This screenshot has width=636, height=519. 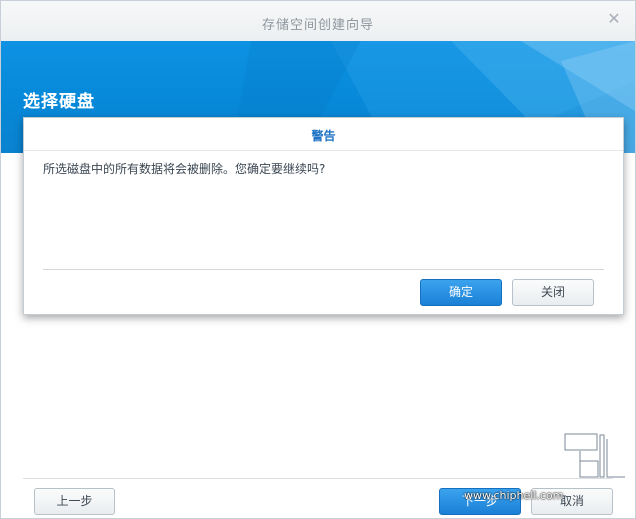 What do you see at coordinates (614, 19) in the screenshot?
I see `close-icon: ✕` at bounding box center [614, 19].